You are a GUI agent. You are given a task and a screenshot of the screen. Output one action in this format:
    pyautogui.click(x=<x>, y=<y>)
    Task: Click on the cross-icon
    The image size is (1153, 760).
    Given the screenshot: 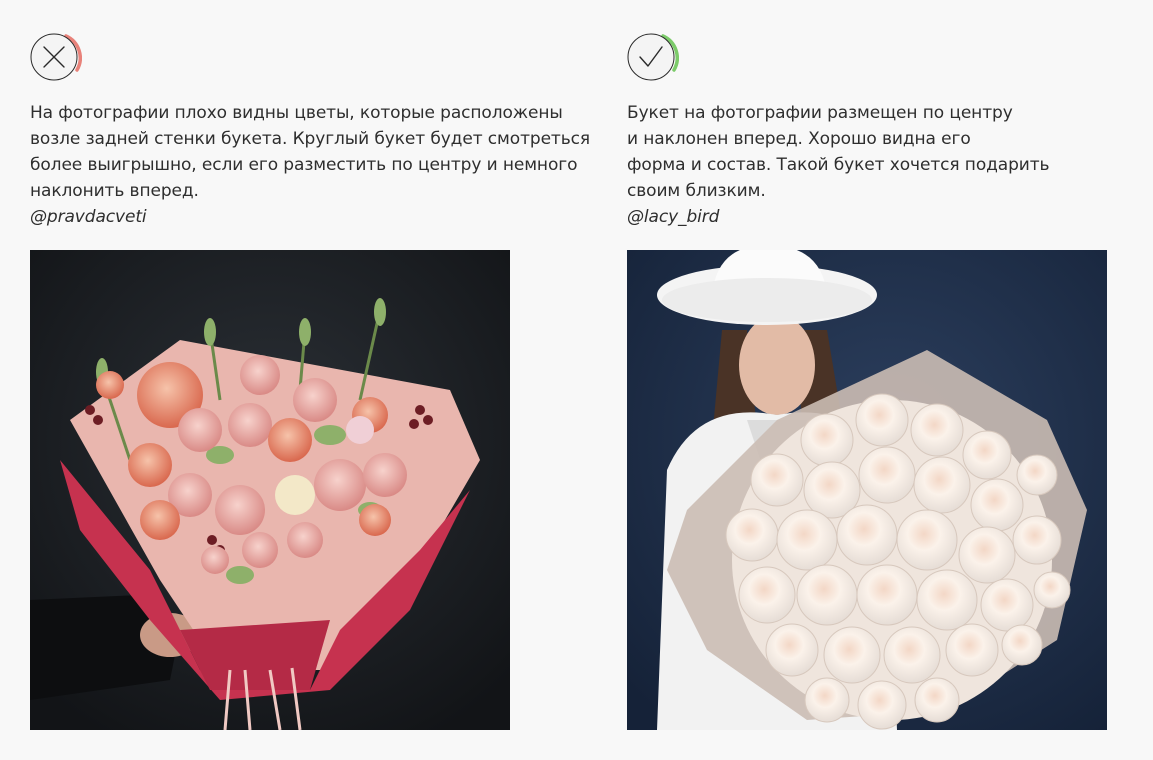 What is the action you would take?
    pyautogui.click(x=56, y=57)
    